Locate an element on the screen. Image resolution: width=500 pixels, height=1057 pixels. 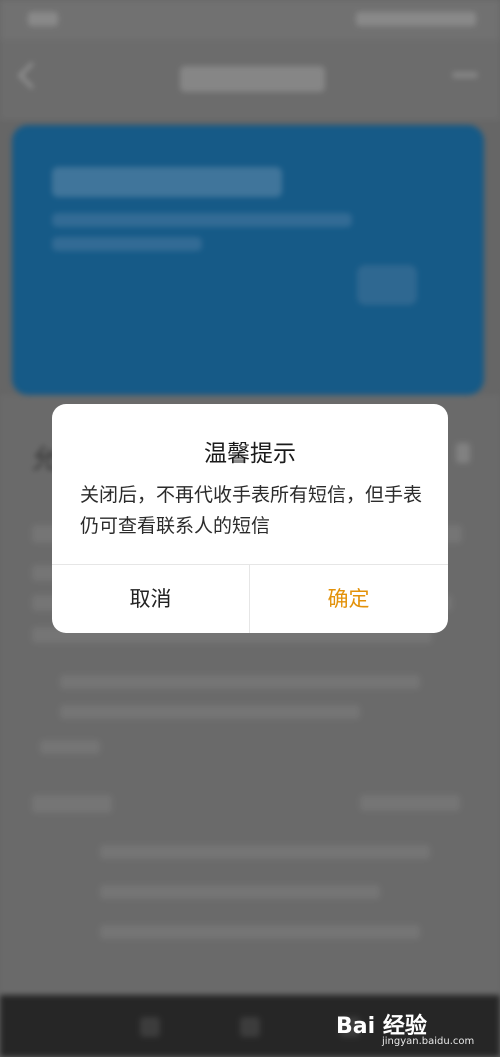
cancel-button: 取消 is located at coordinates (150, 599).